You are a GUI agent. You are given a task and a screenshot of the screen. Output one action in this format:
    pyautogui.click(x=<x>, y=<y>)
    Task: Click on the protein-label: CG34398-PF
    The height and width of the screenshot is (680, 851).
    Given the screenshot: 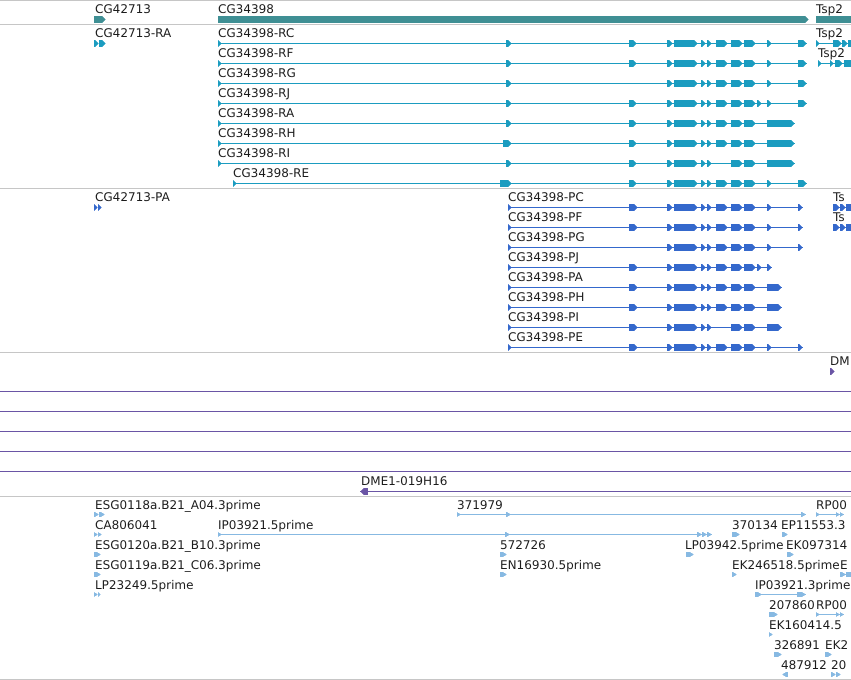 What is the action you would take?
    pyautogui.click(x=545, y=217)
    